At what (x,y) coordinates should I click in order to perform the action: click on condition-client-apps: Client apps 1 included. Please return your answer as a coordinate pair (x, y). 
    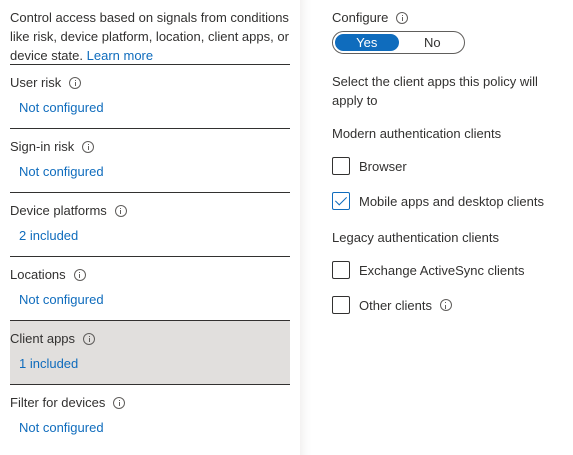
    Looking at the image, I should click on (150, 352).